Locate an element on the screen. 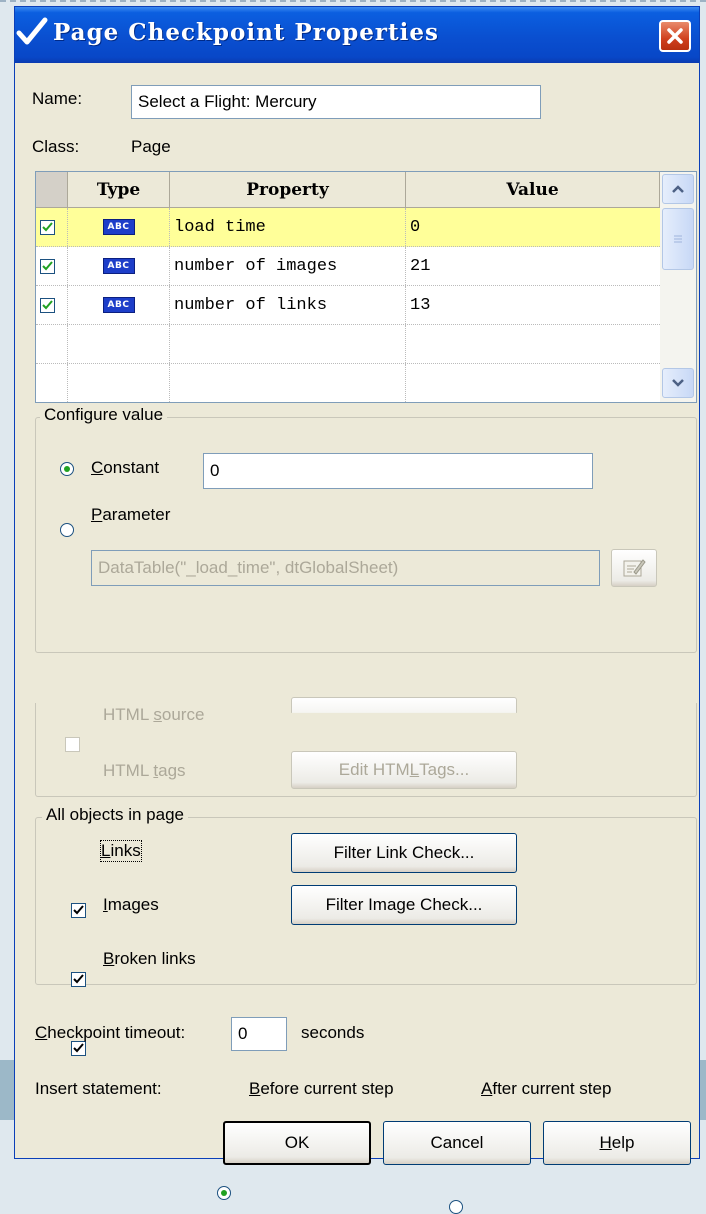 The image size is (706, 1214). links-checkbox is located at coordinates (78, 910).